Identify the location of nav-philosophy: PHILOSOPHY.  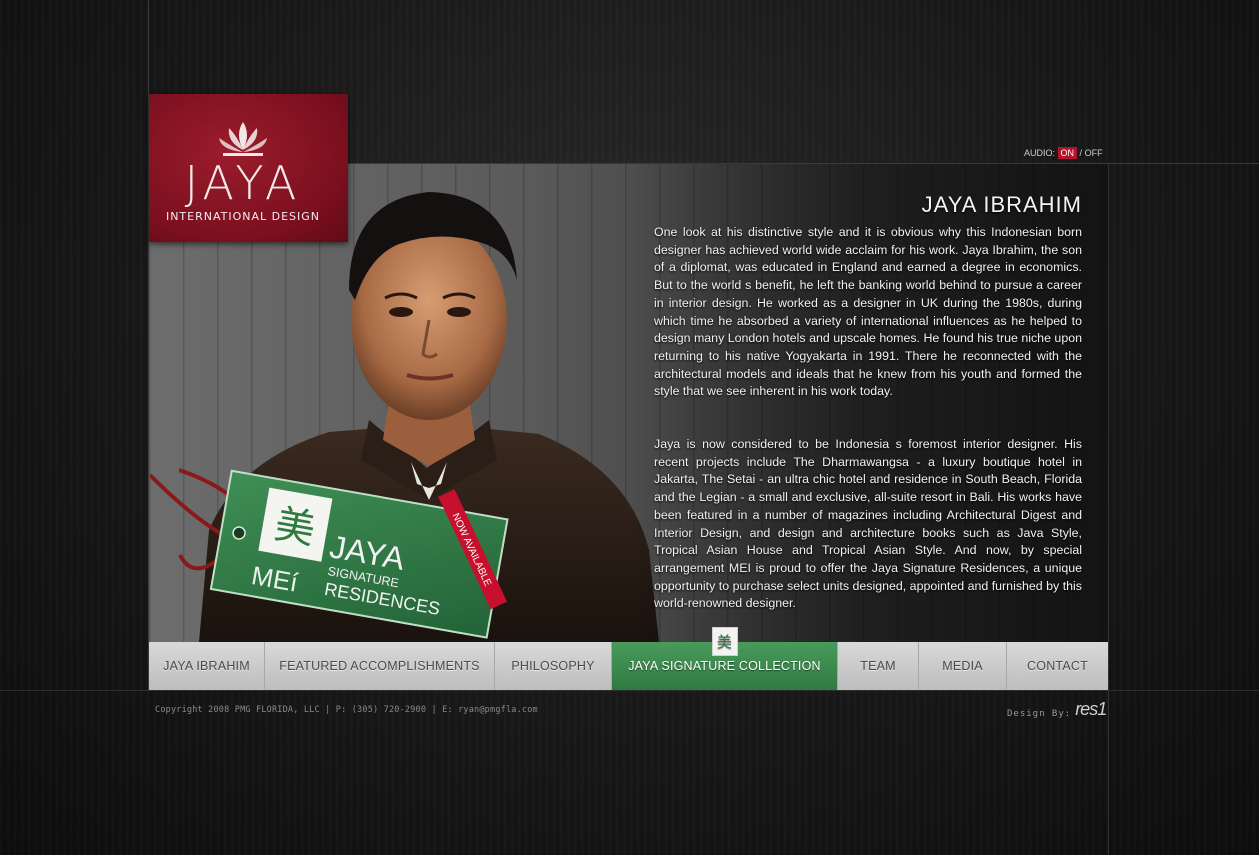
(553, 666).